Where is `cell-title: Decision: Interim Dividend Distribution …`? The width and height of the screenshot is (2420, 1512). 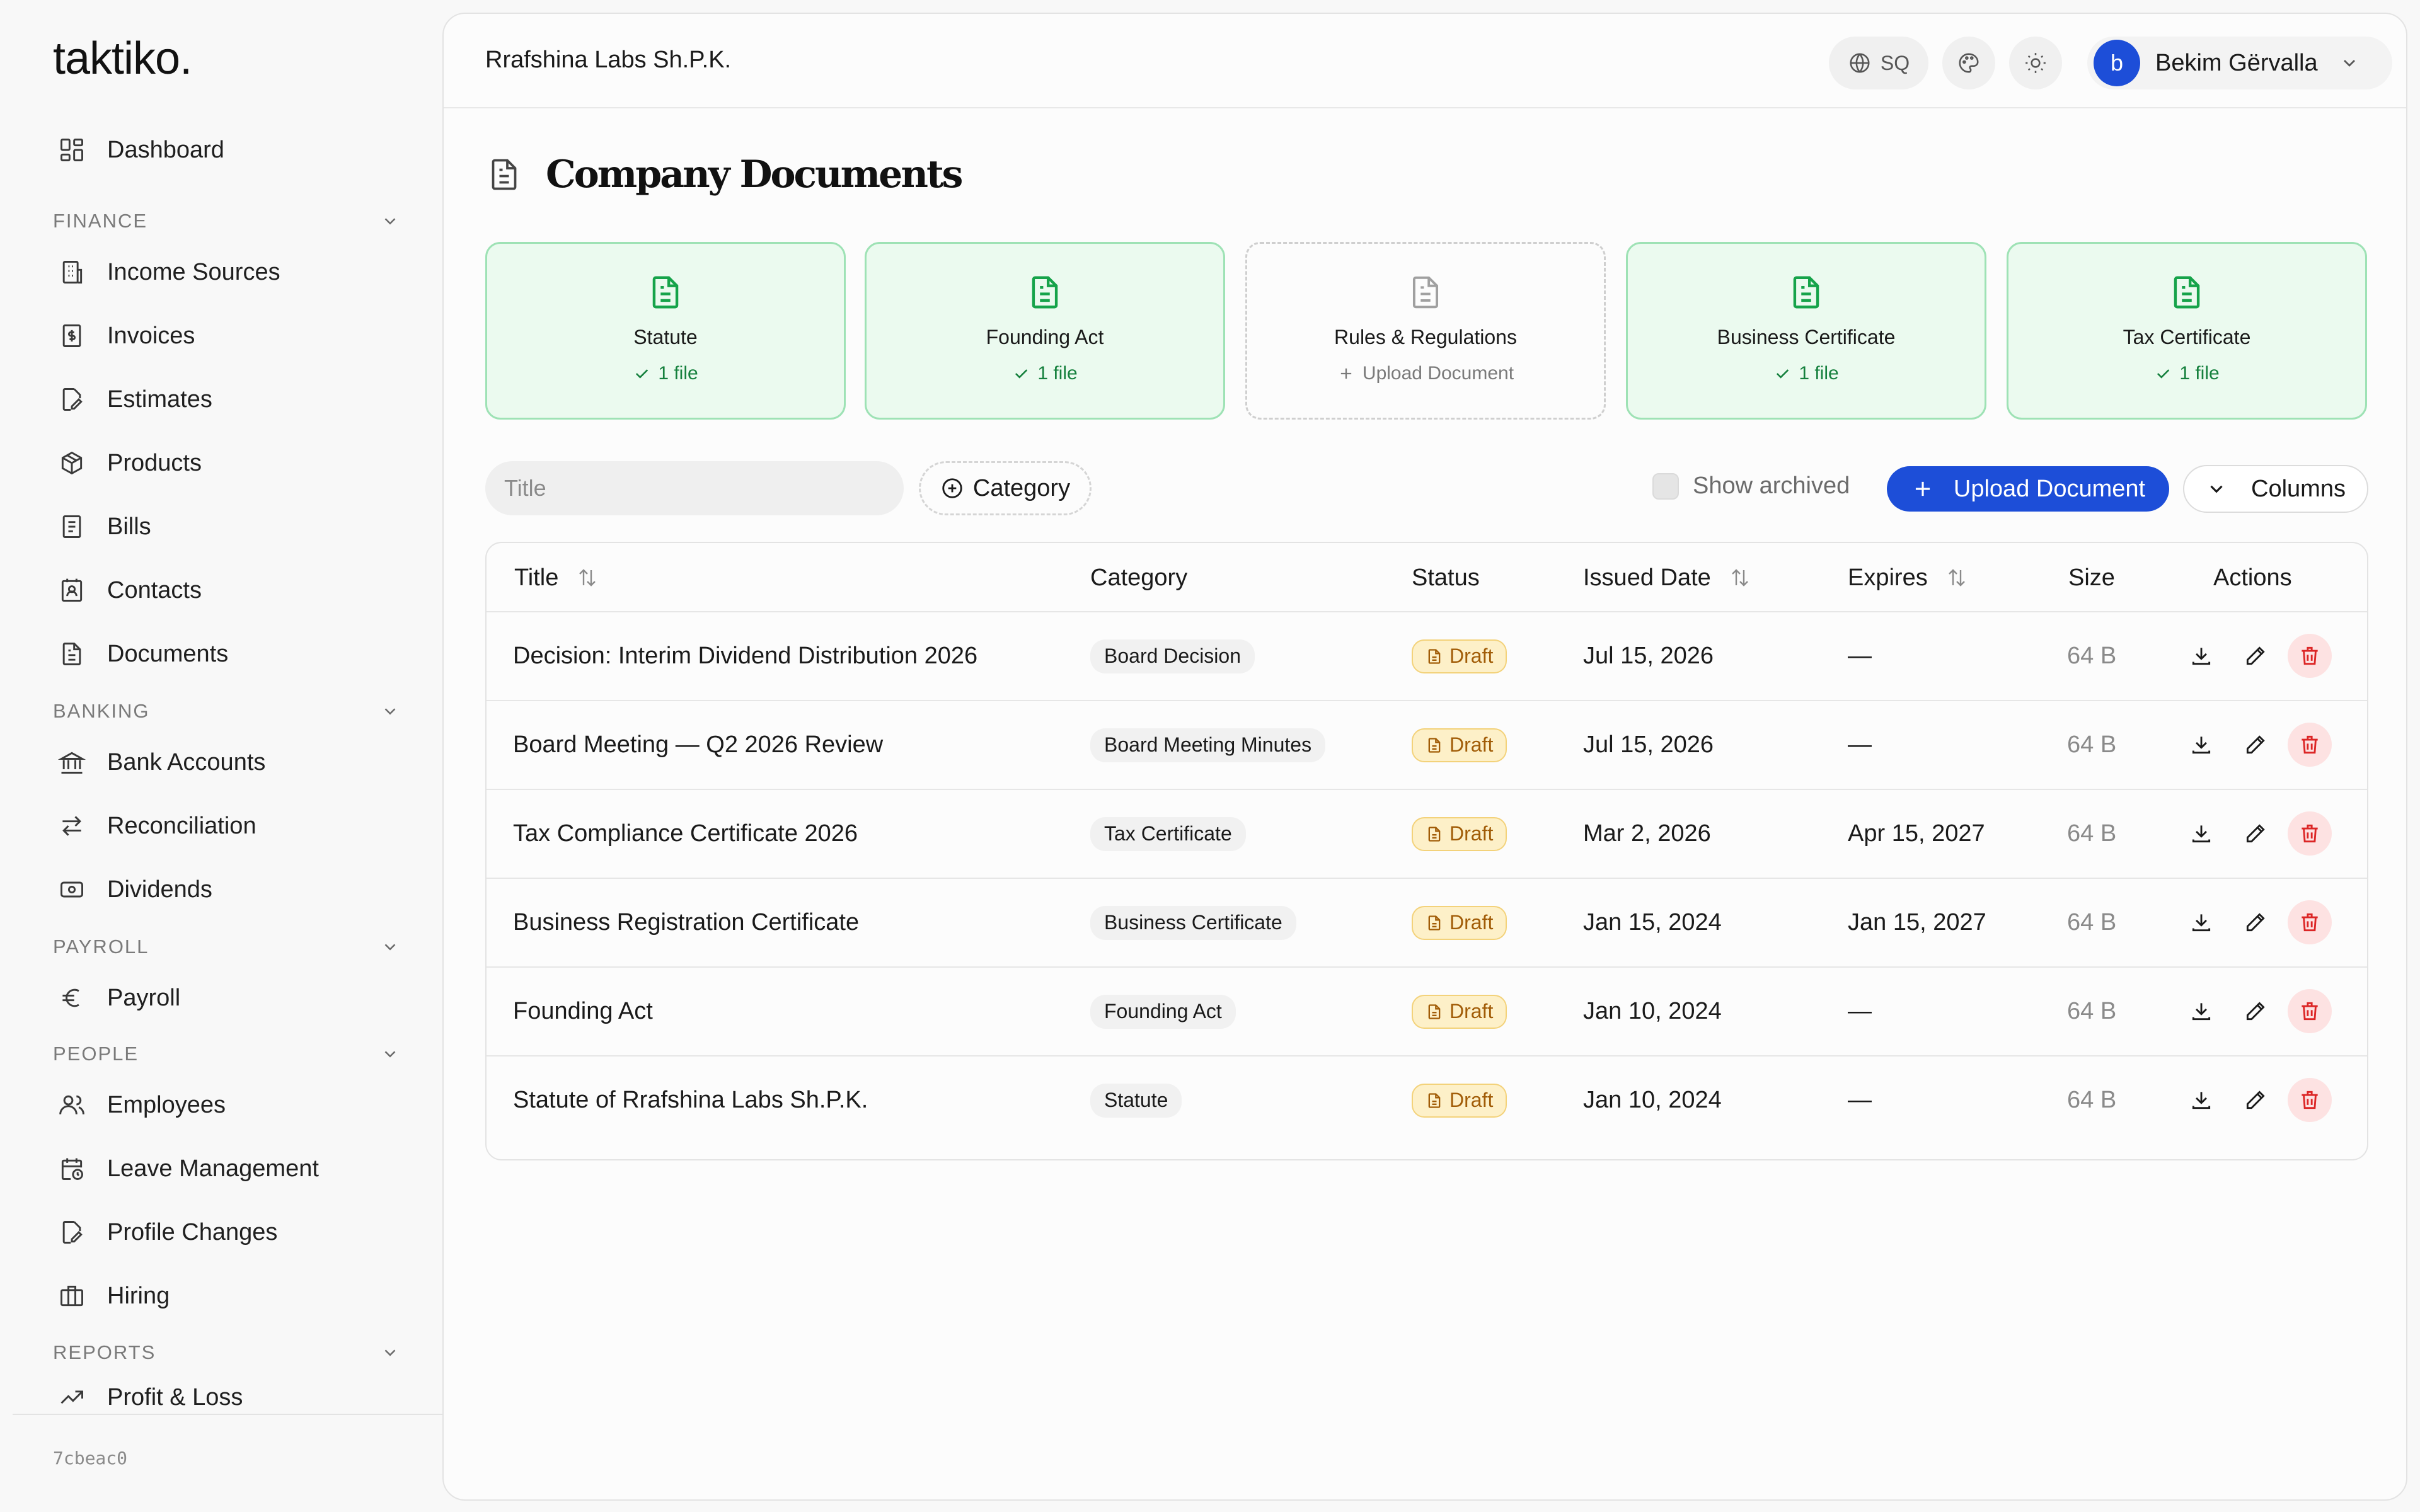 cell-title: Decision: Interim Dividend Distribution … is located at coordinates (745, 656).